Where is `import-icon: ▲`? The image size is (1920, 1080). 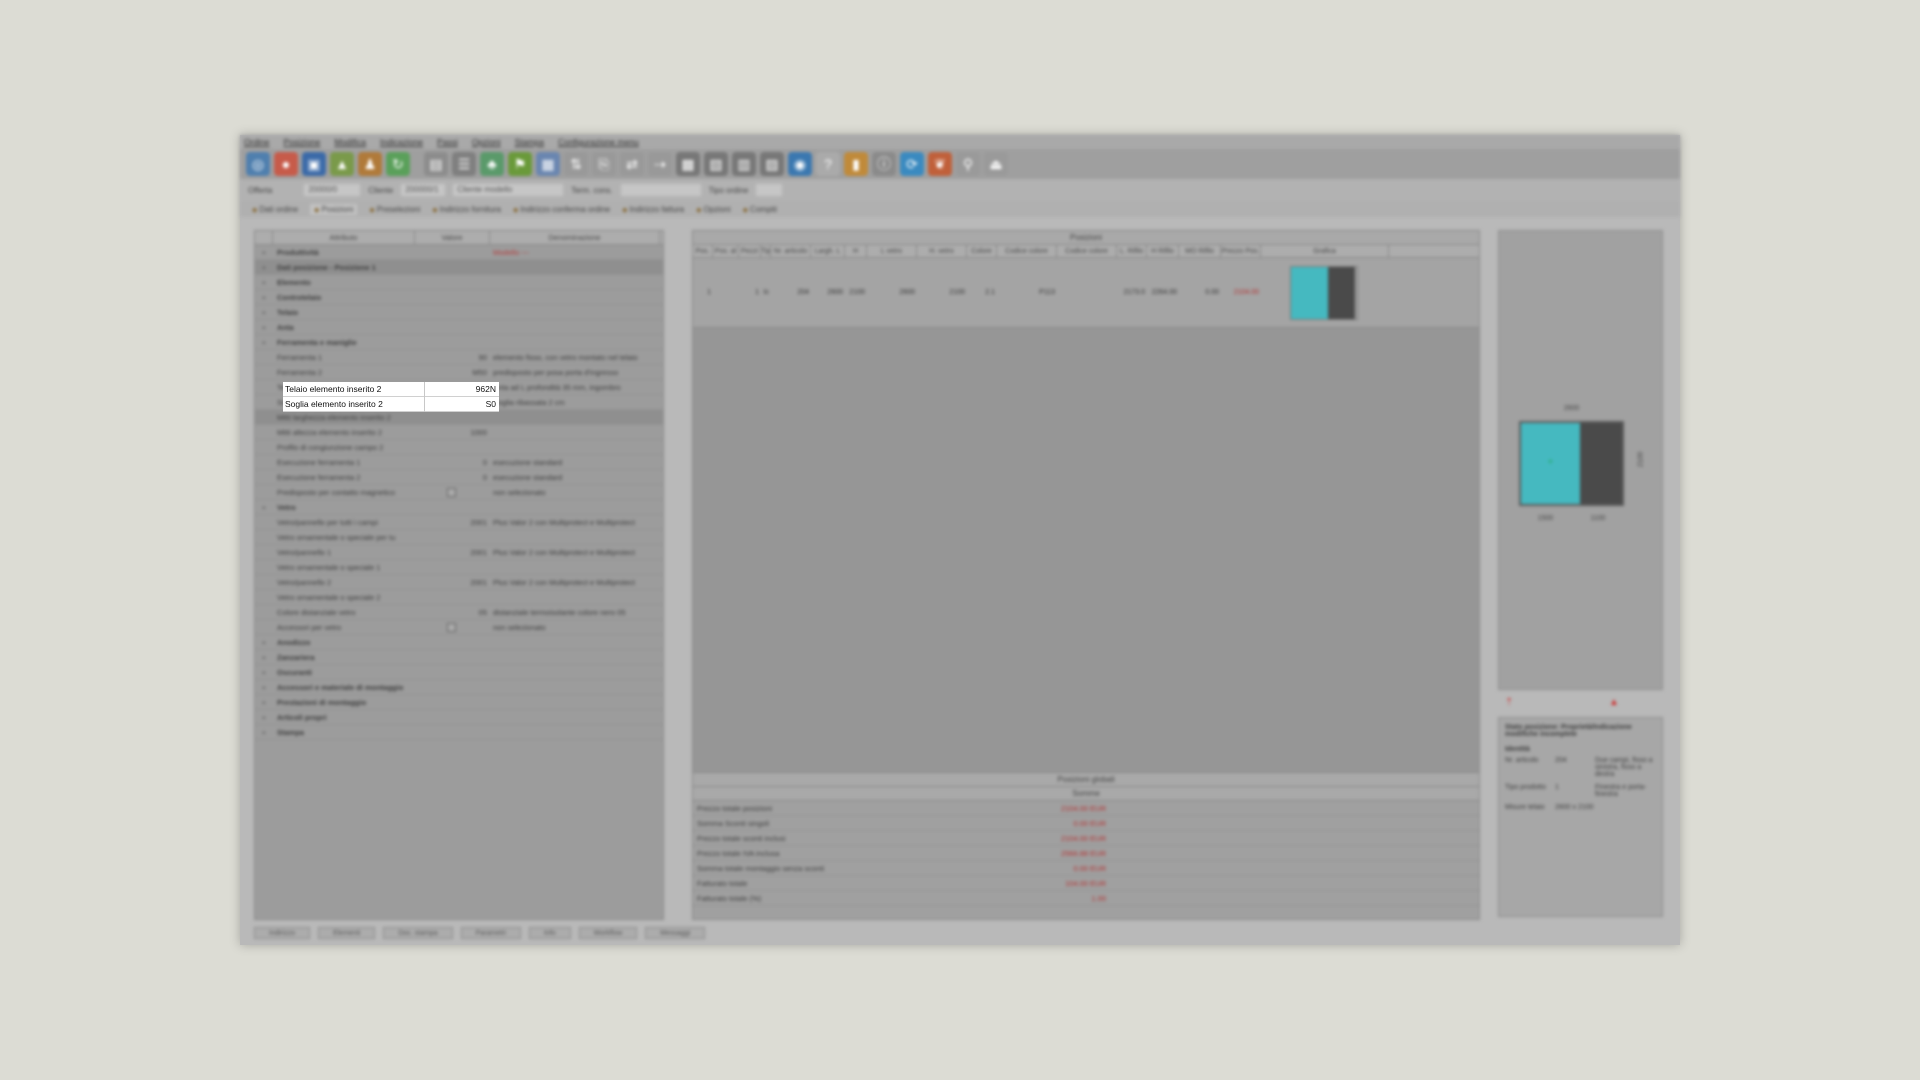
import-icon: ▲ is located at coordinates (342, 164).